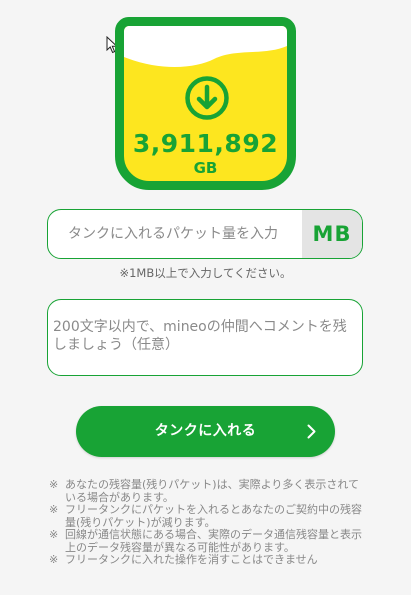 This screenshot has width=411, height=595. What do you see at coordinates (205, 47) in the screenshot?
I see `tank-empty-space` at bounding box center [205, 47].